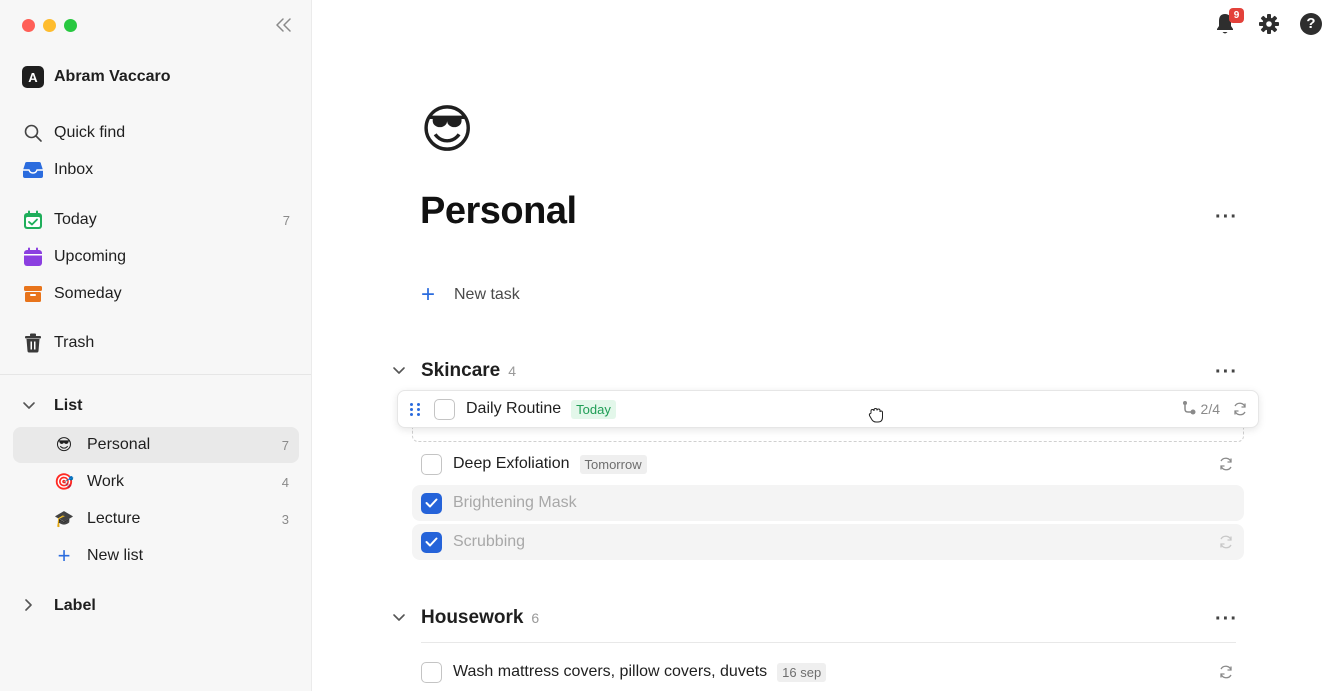  Describe the element at coordinates (74, 342) in the screenshot. I see `sidebar-item-label: Trash` at that location.